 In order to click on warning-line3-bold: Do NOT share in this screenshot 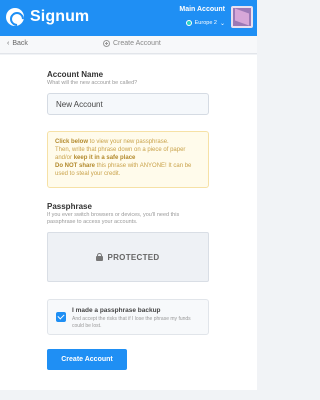, I will do `click(75, 166)`.